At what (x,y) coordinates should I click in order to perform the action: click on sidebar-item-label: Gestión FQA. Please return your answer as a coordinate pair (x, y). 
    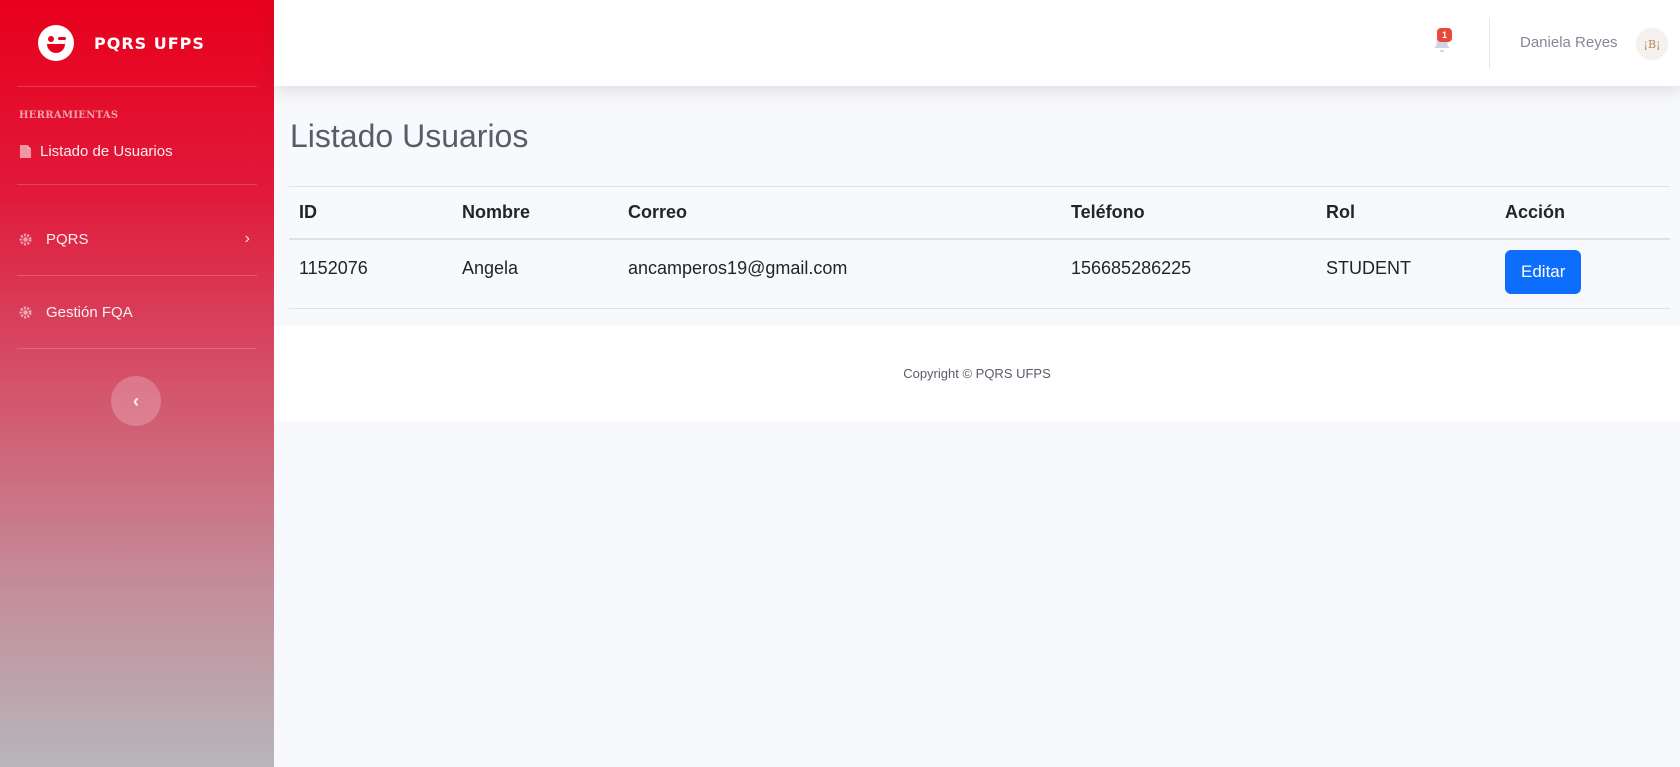
    Looking at the image, I should click on (89, 312).